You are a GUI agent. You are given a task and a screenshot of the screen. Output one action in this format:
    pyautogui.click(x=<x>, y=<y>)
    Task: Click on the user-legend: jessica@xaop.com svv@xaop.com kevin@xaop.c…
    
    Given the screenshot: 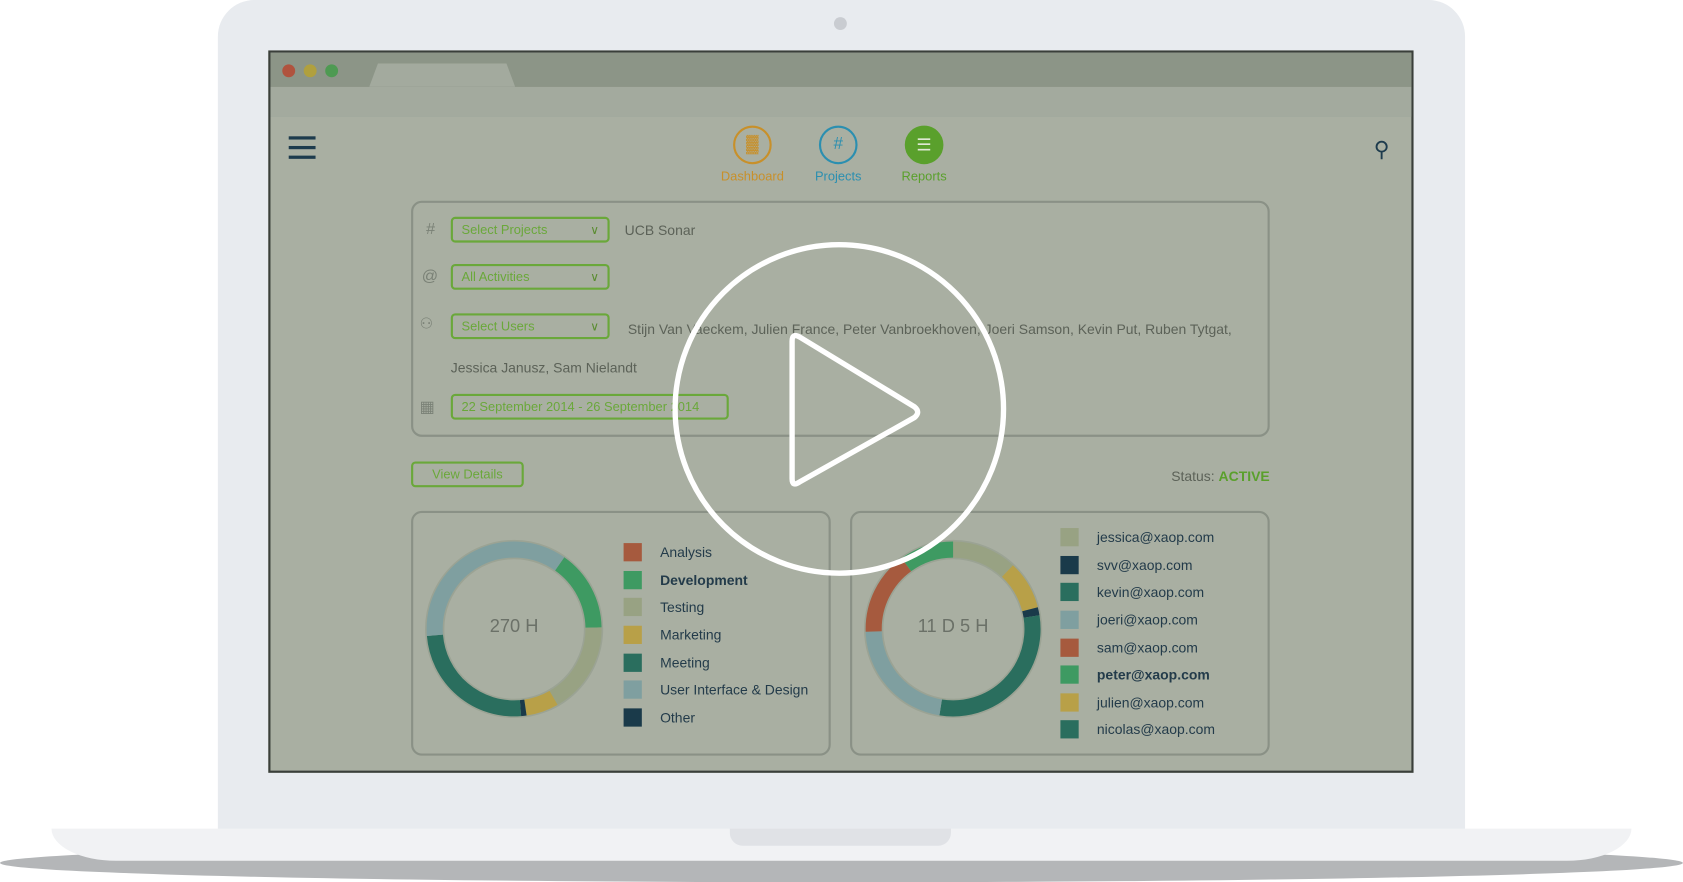 What is the action you would take?
    pyautogui.click(x=1137, y=634)
    